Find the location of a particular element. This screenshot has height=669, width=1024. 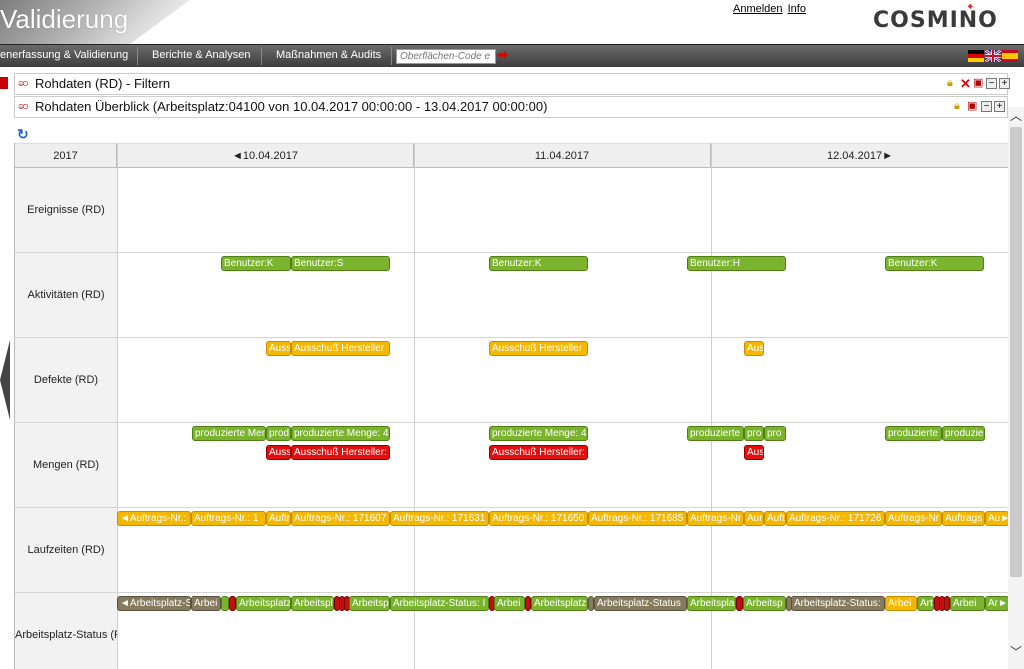

status-bar: Arbeitsplatz-Status: I is located at coordinates (439, 603).